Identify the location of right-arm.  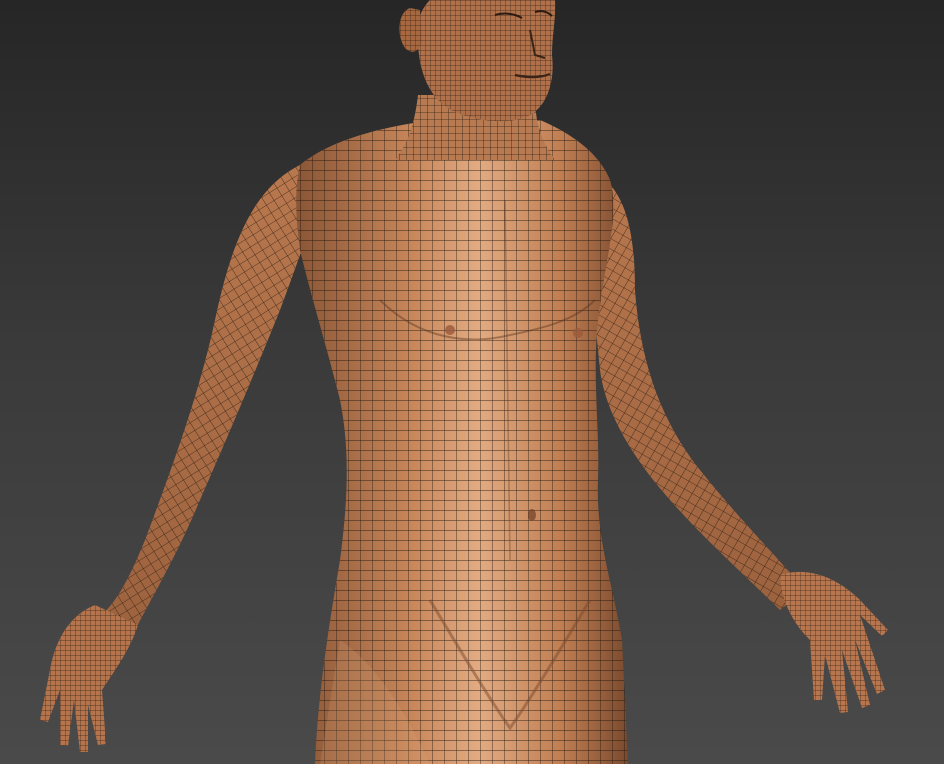
(695, 390).